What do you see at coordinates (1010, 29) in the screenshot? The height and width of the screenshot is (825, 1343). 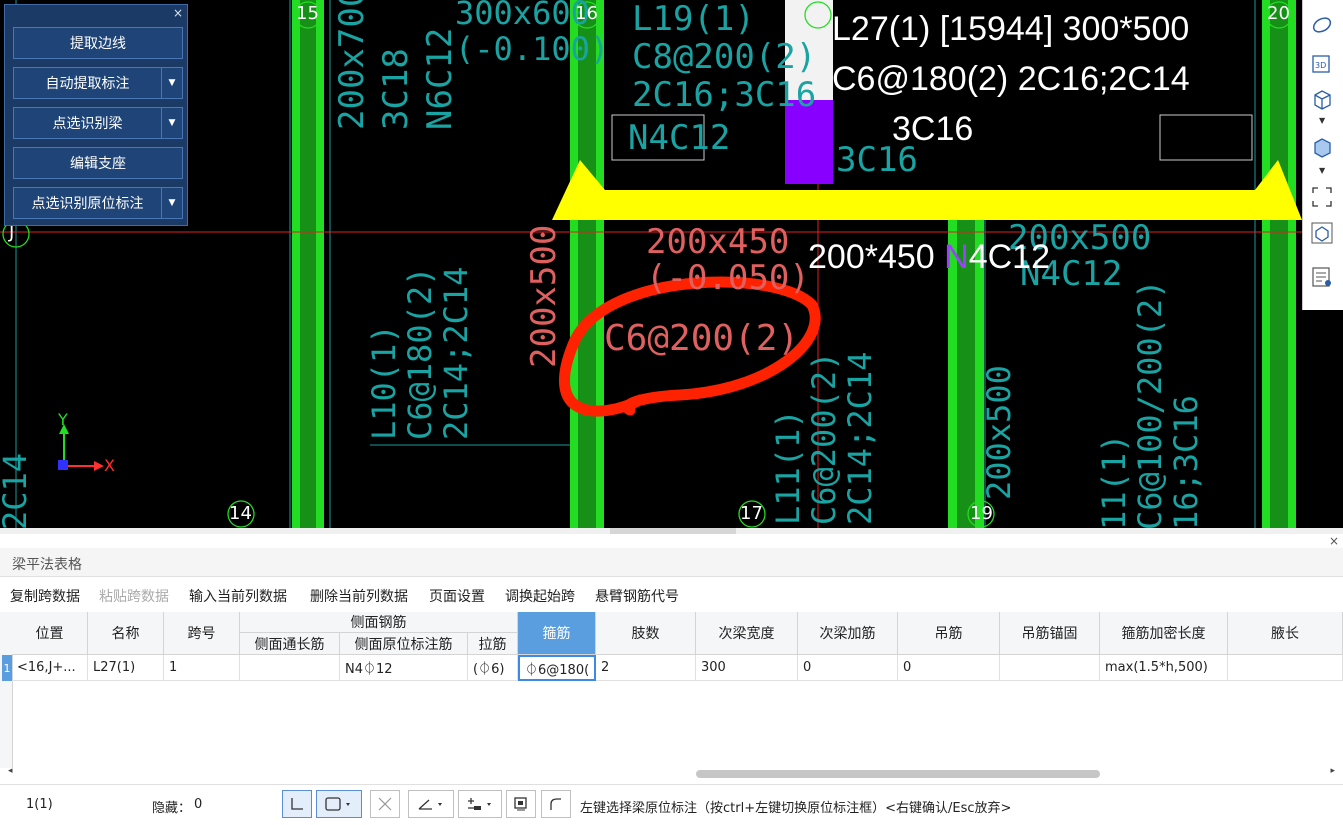 I see `beam-label-line1: L27(1) [15944] 300*500` at bounding box center [1010, 29].